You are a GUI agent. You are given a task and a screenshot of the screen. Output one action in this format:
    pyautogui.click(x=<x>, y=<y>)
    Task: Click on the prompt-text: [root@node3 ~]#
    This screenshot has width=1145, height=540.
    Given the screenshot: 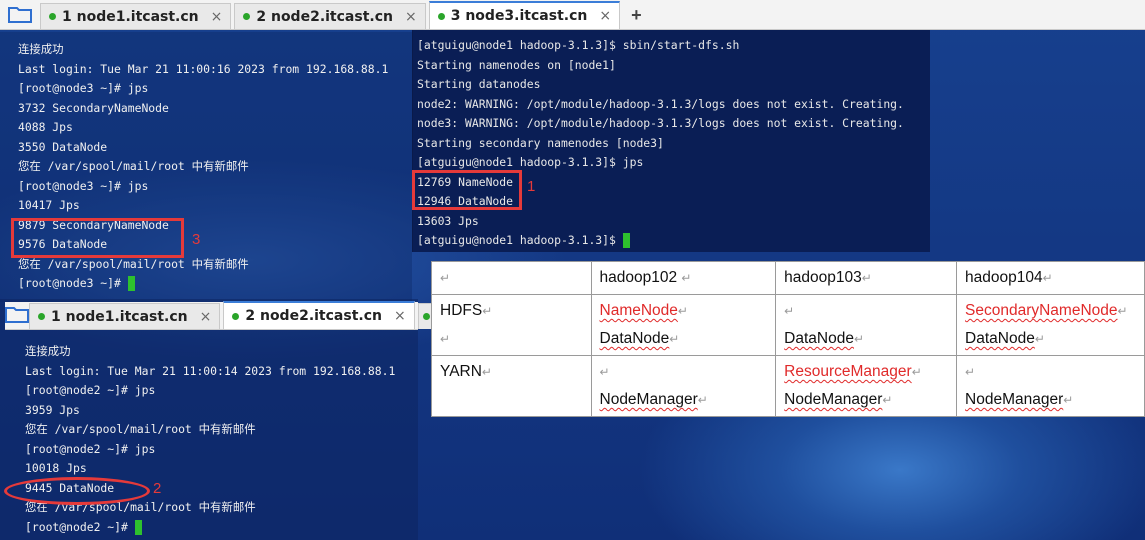 What is the action you would take?
    pyautogui.click(x=73, y=283)
    